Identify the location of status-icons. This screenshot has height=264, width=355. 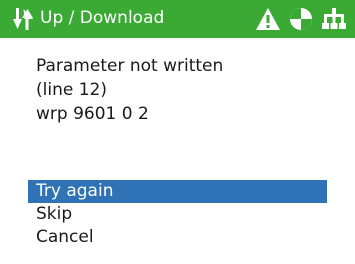
(301, 19).